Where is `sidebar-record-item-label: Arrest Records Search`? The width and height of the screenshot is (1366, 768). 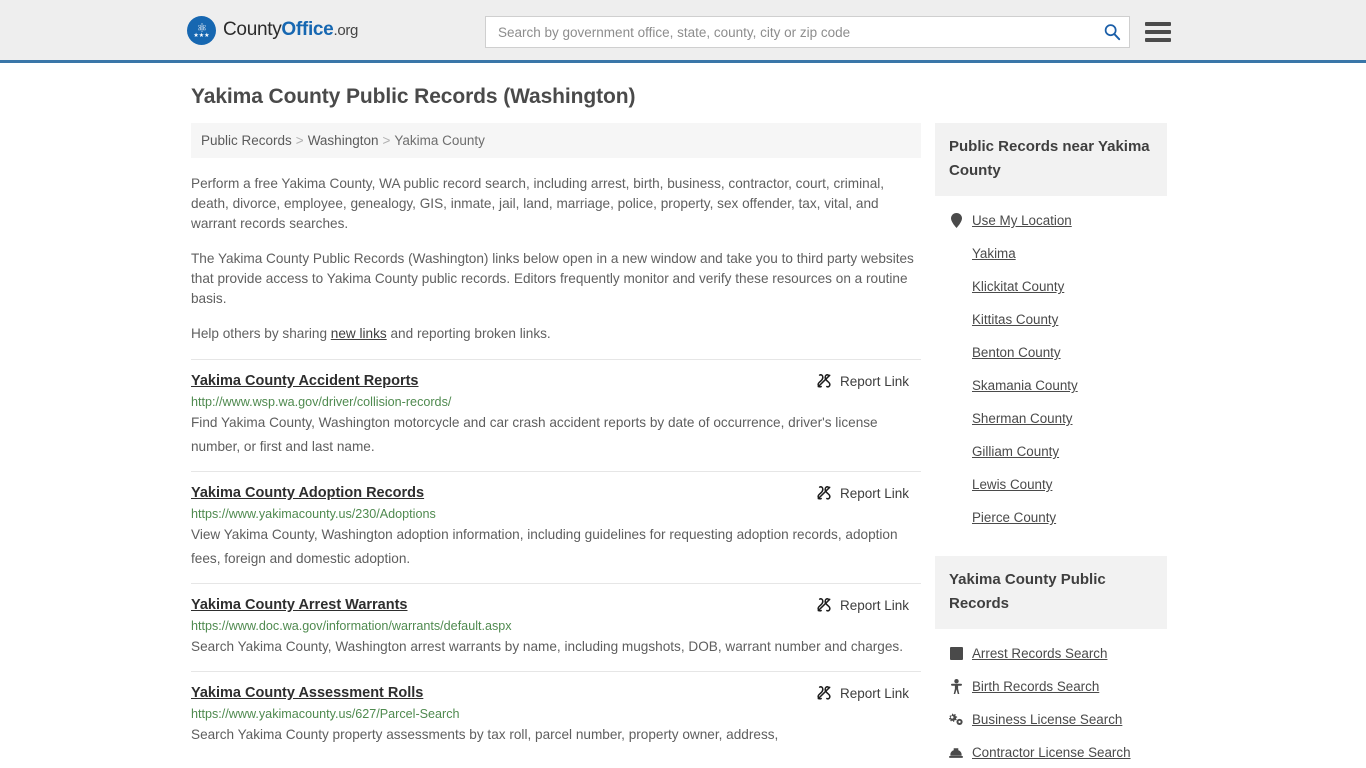 sidebar-record-item-label: Arrest Records Search is located at coordinates (1039, 653).